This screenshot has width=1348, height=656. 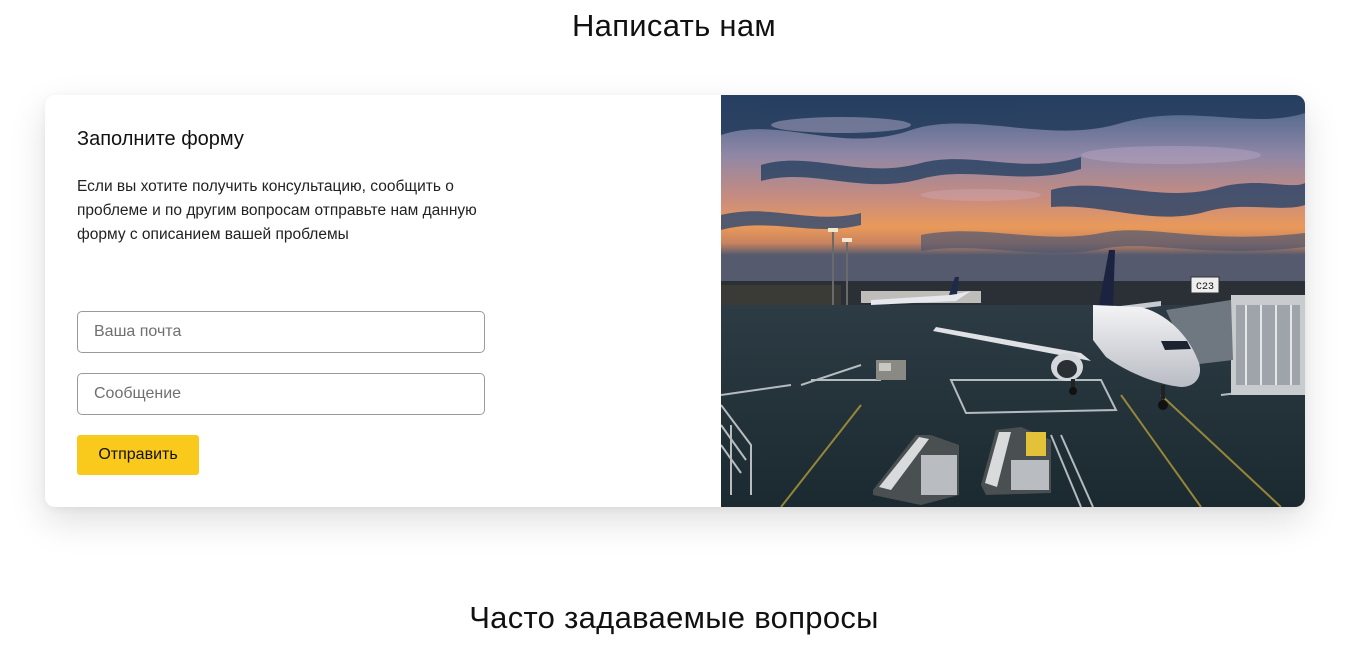 I want to click on faq-section-title: Часто задаваемые вопросы, so click(x=674, y=617).